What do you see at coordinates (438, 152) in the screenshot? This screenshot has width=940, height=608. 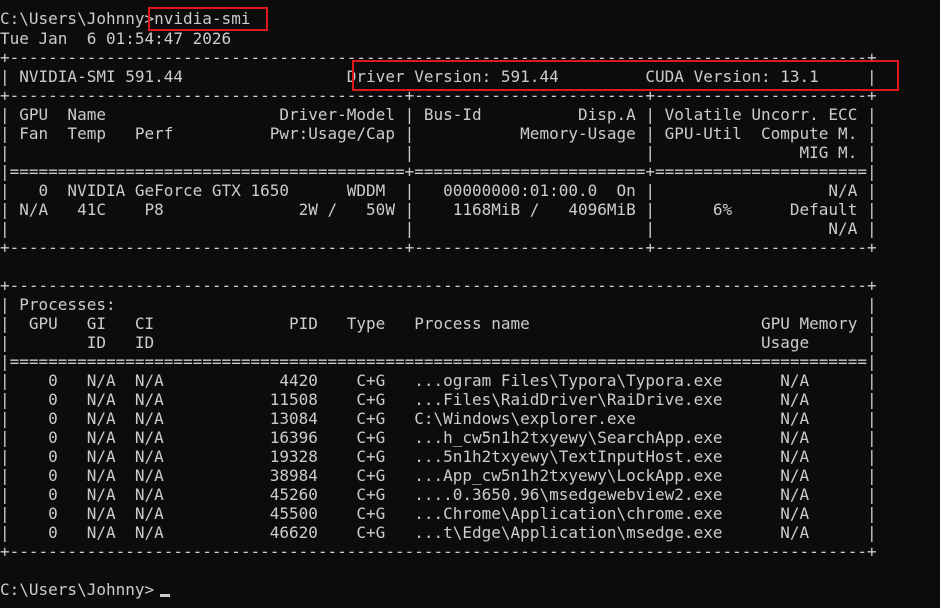 I see `gpu-col-header-3: | | | MIG M. |` at bounding box center [438, 152].